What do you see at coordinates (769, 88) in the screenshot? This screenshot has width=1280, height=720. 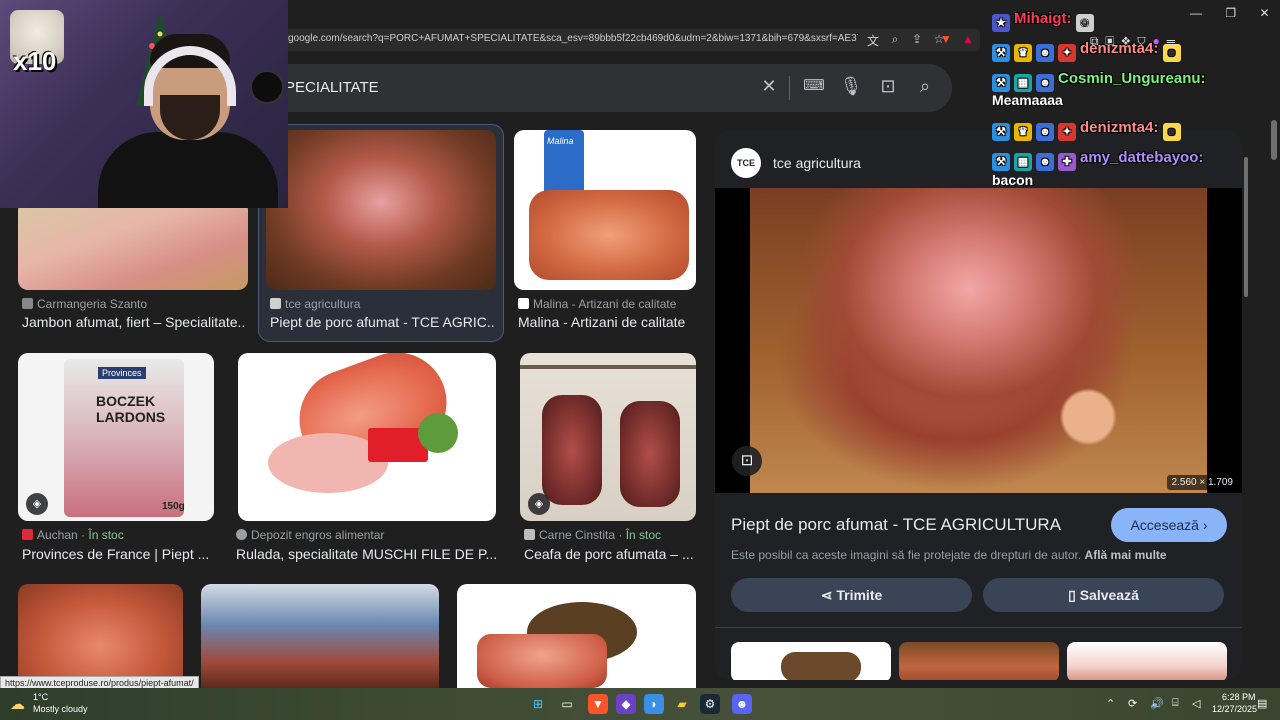 I see `clear-icon: ✕` at bounding box center [769, 88].